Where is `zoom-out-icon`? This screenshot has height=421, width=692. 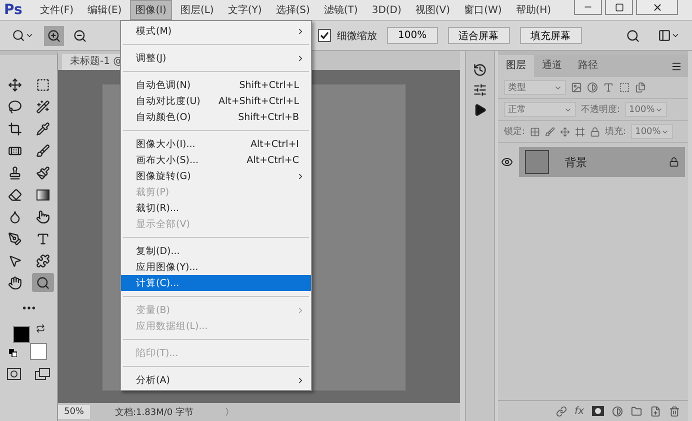 zoom-out-icon is located at coordinates (80, 35).